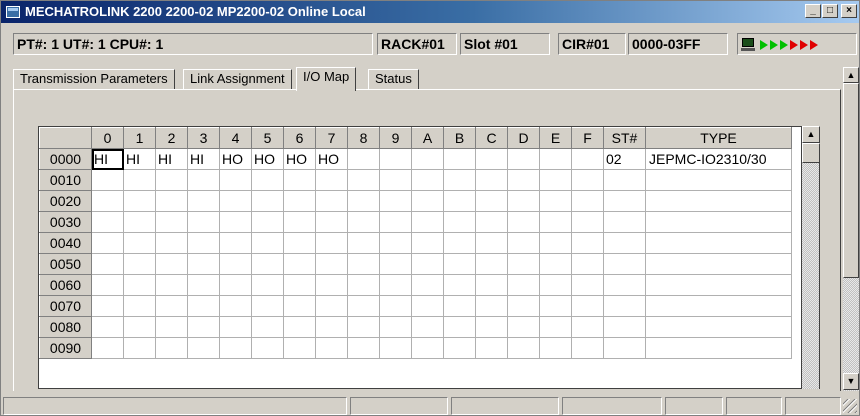  Describe the element at coordinates (459, 138) in the screenshot. I see `column-header: B` at that location.